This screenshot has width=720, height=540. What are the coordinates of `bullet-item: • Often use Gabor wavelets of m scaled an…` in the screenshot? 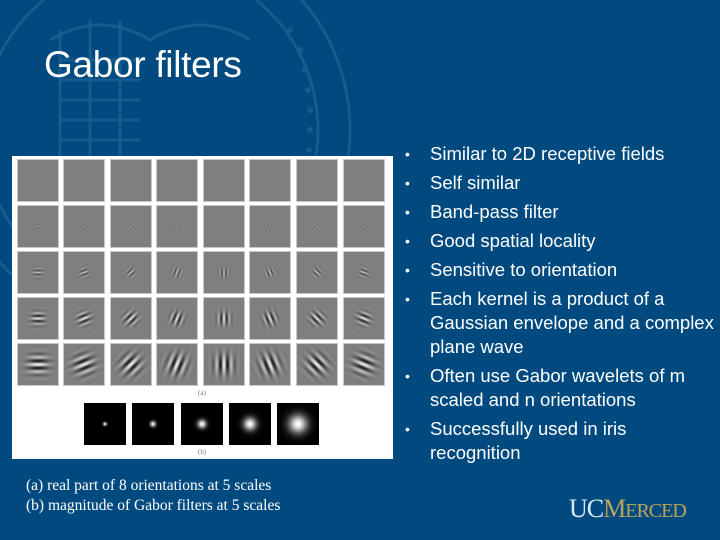 It's located at (545, 387).